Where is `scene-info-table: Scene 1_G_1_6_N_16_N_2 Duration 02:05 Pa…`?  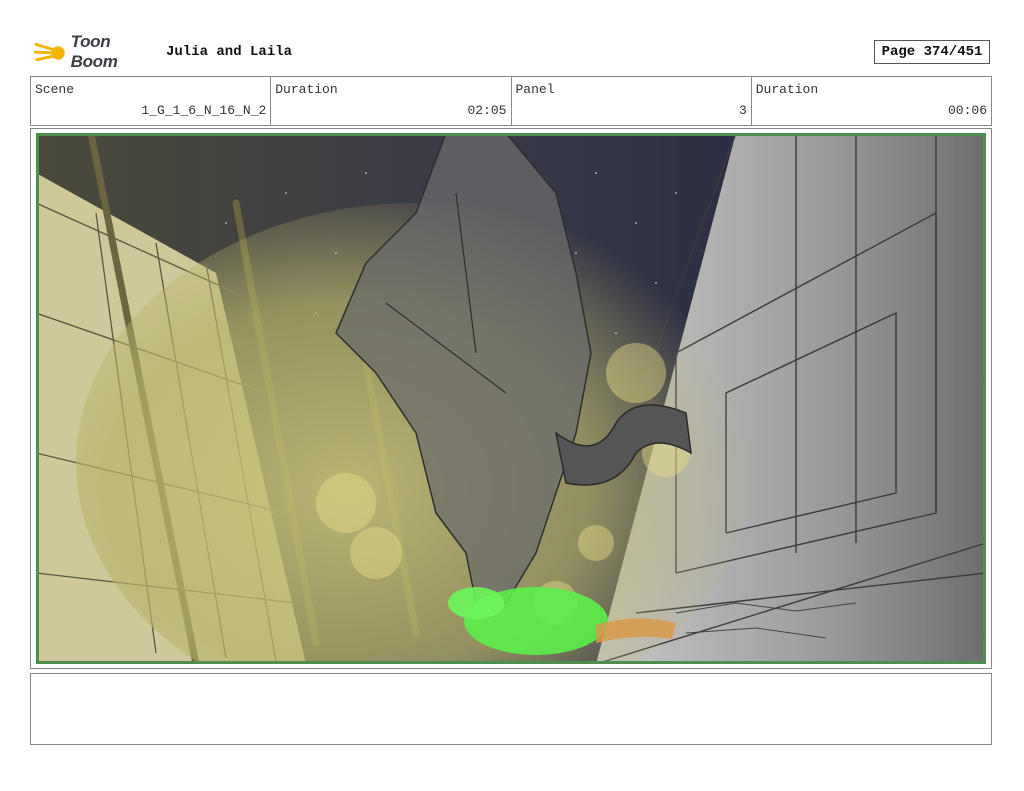 scene-info-table: Scene 1_G_1_6_N_16_N_2 Duration 02:05 Pa… is located at coordinates (511, 101).